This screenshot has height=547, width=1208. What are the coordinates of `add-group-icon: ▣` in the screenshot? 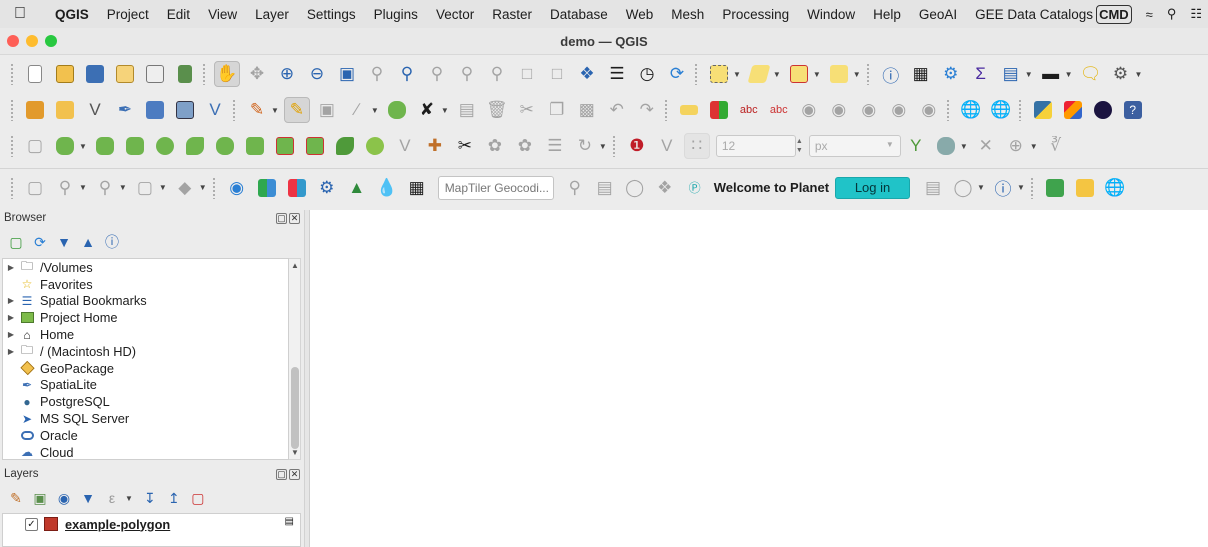 It's located at (40, 498).